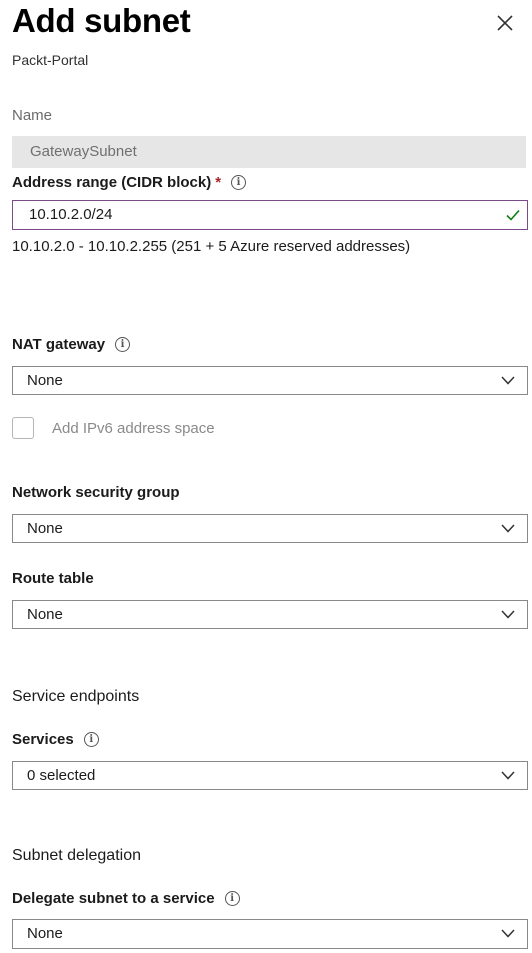 Image resolution: width=532 pixels, height=953 pixels. I want to click on name-field: GatewaySubnet, so click(269, 152).